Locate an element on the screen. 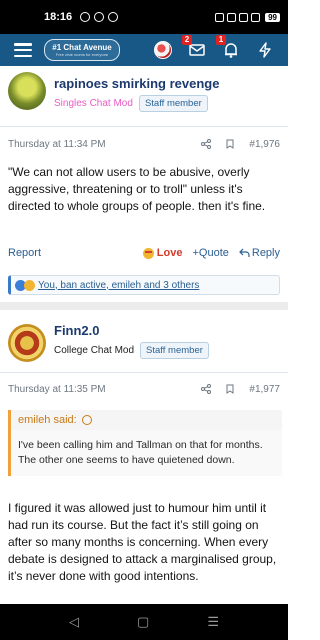 The image size is (320, 640). post-timestamp: Thursday at 11:34 PM is located at coordinates (57, 144).